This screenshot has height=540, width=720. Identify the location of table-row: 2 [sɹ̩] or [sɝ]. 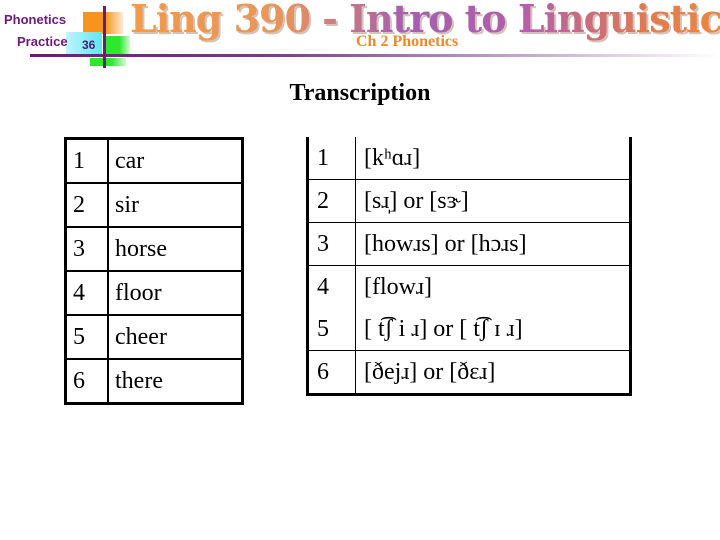
(469, 201).